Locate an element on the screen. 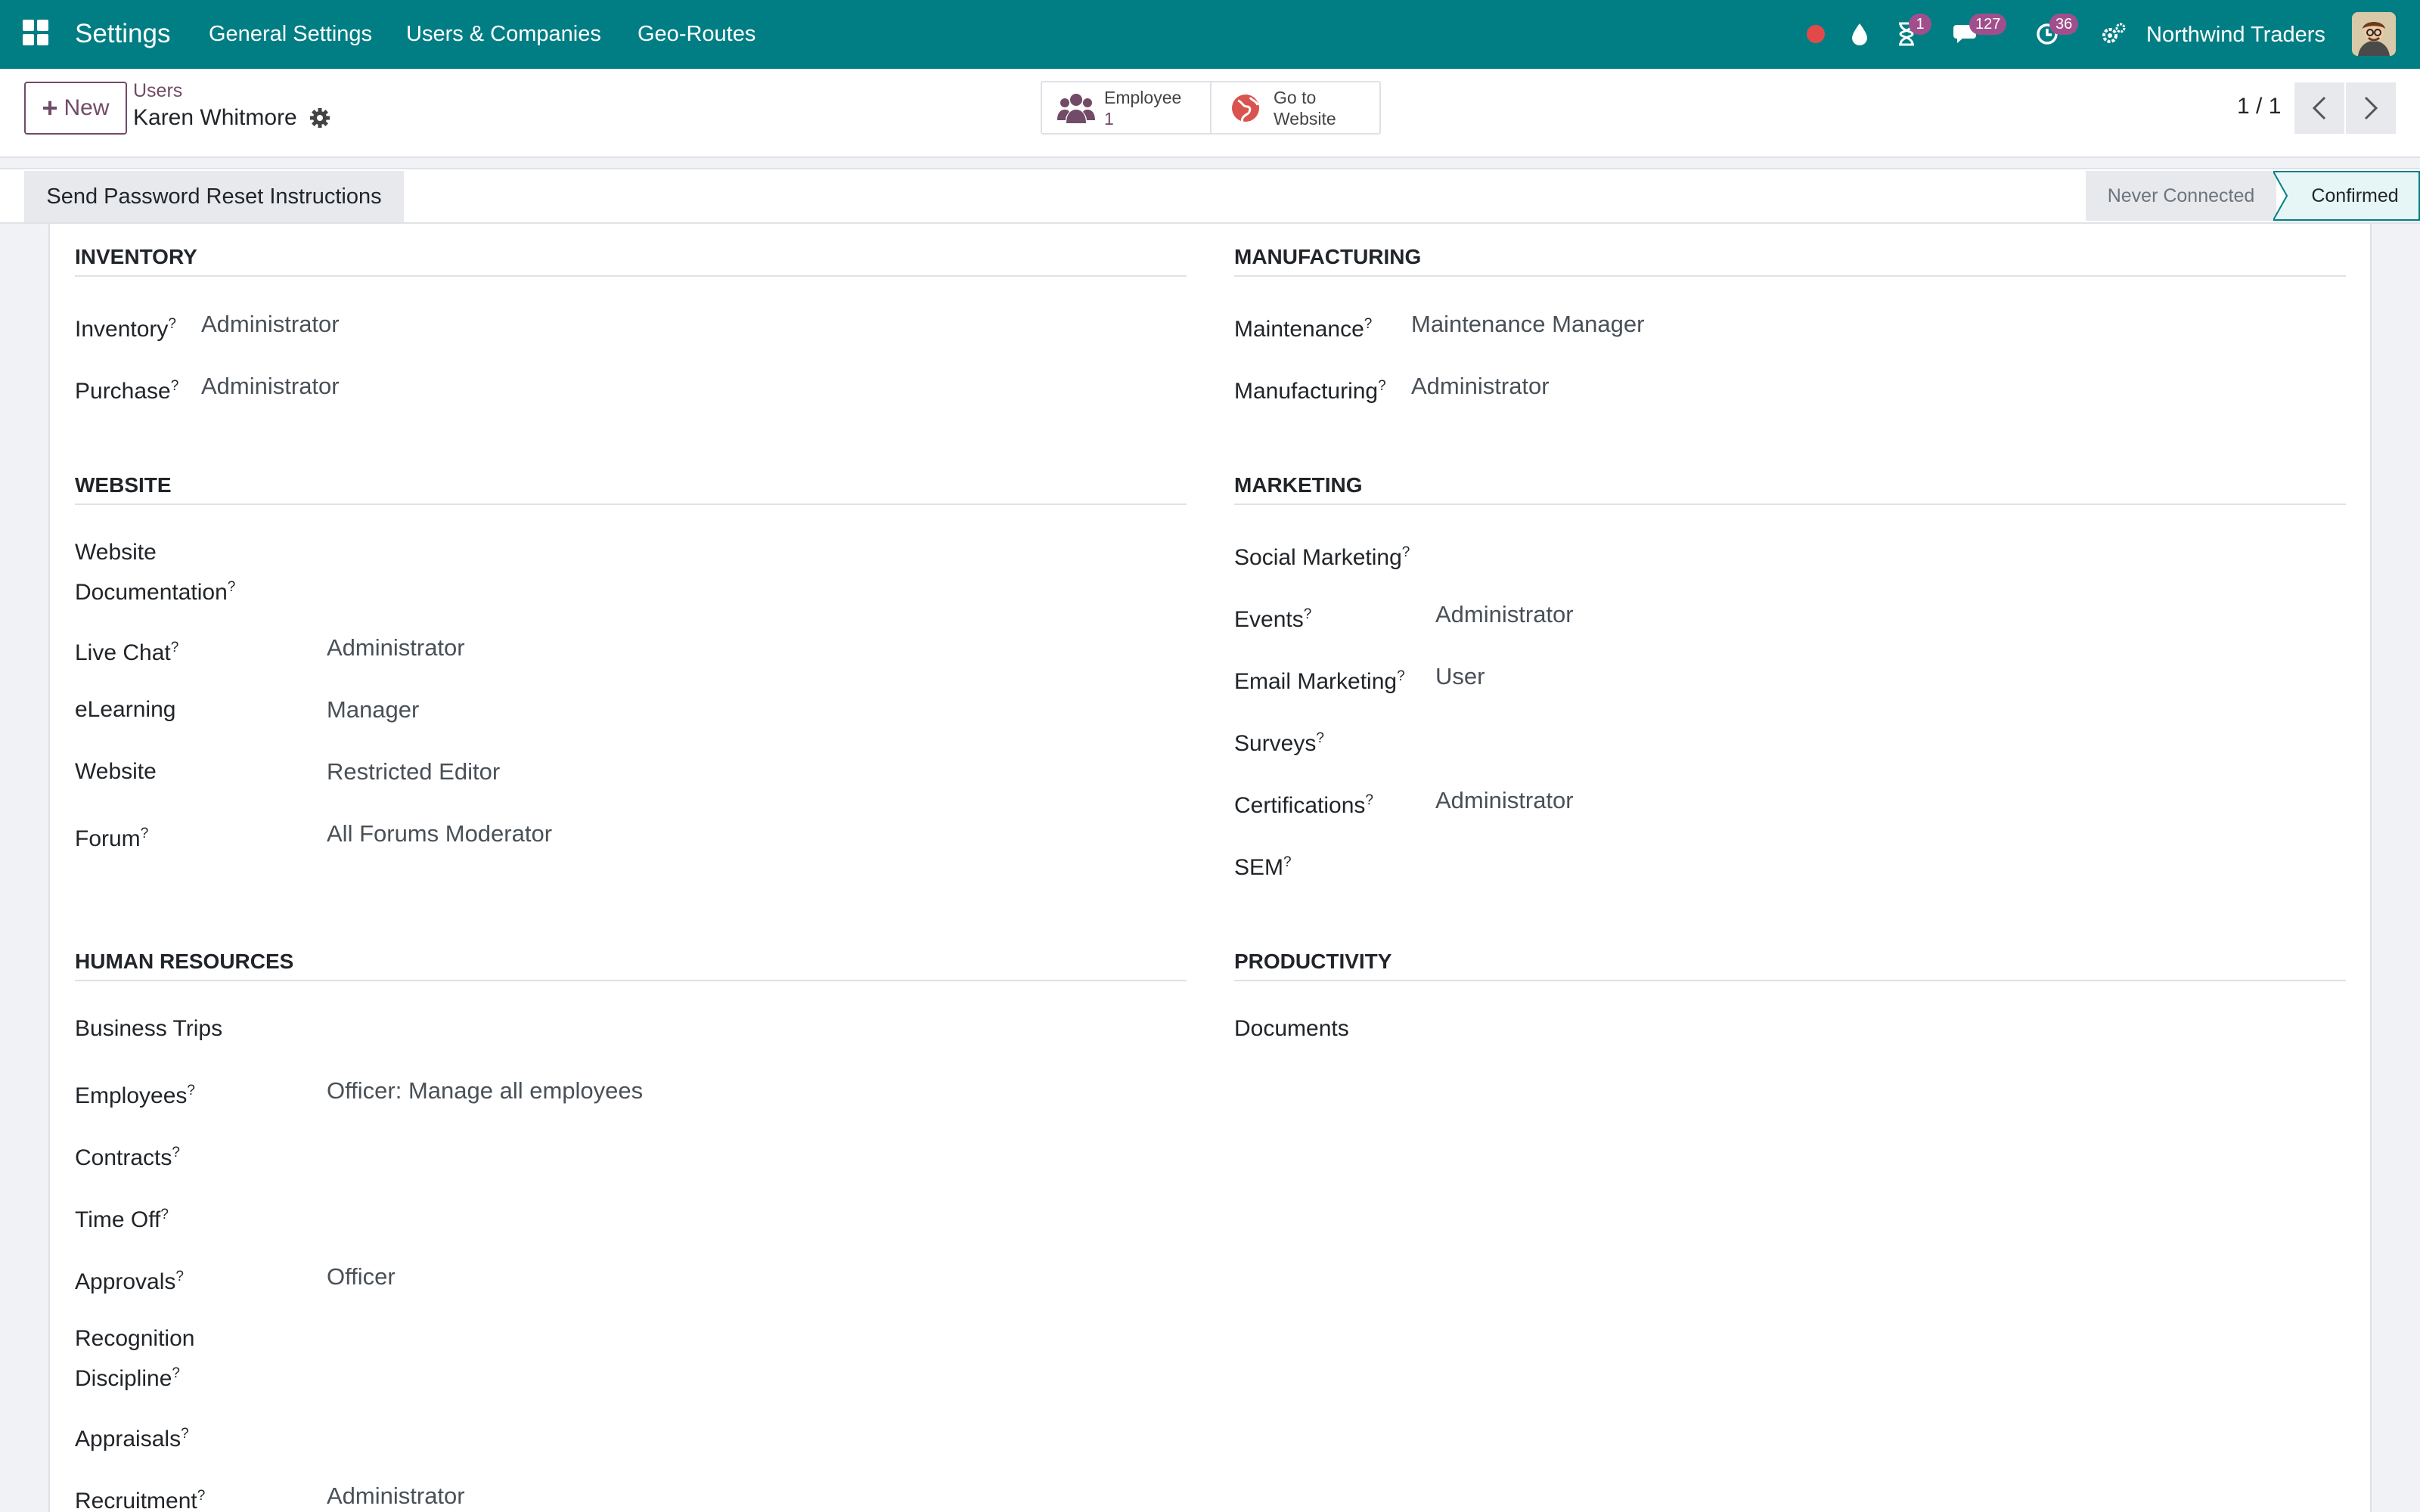 The height and width of the screenshot is (1512, 2420). field-label-live-chat: Live Chat? is located at coordinates (127, 652).